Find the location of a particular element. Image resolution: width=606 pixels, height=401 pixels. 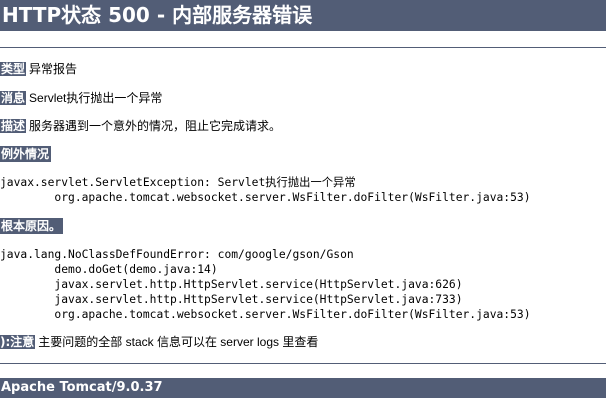

field-description: 描述 服务器遇到一个意外的情况，阻止它完成请求。 is located at coordinates (140, 126).